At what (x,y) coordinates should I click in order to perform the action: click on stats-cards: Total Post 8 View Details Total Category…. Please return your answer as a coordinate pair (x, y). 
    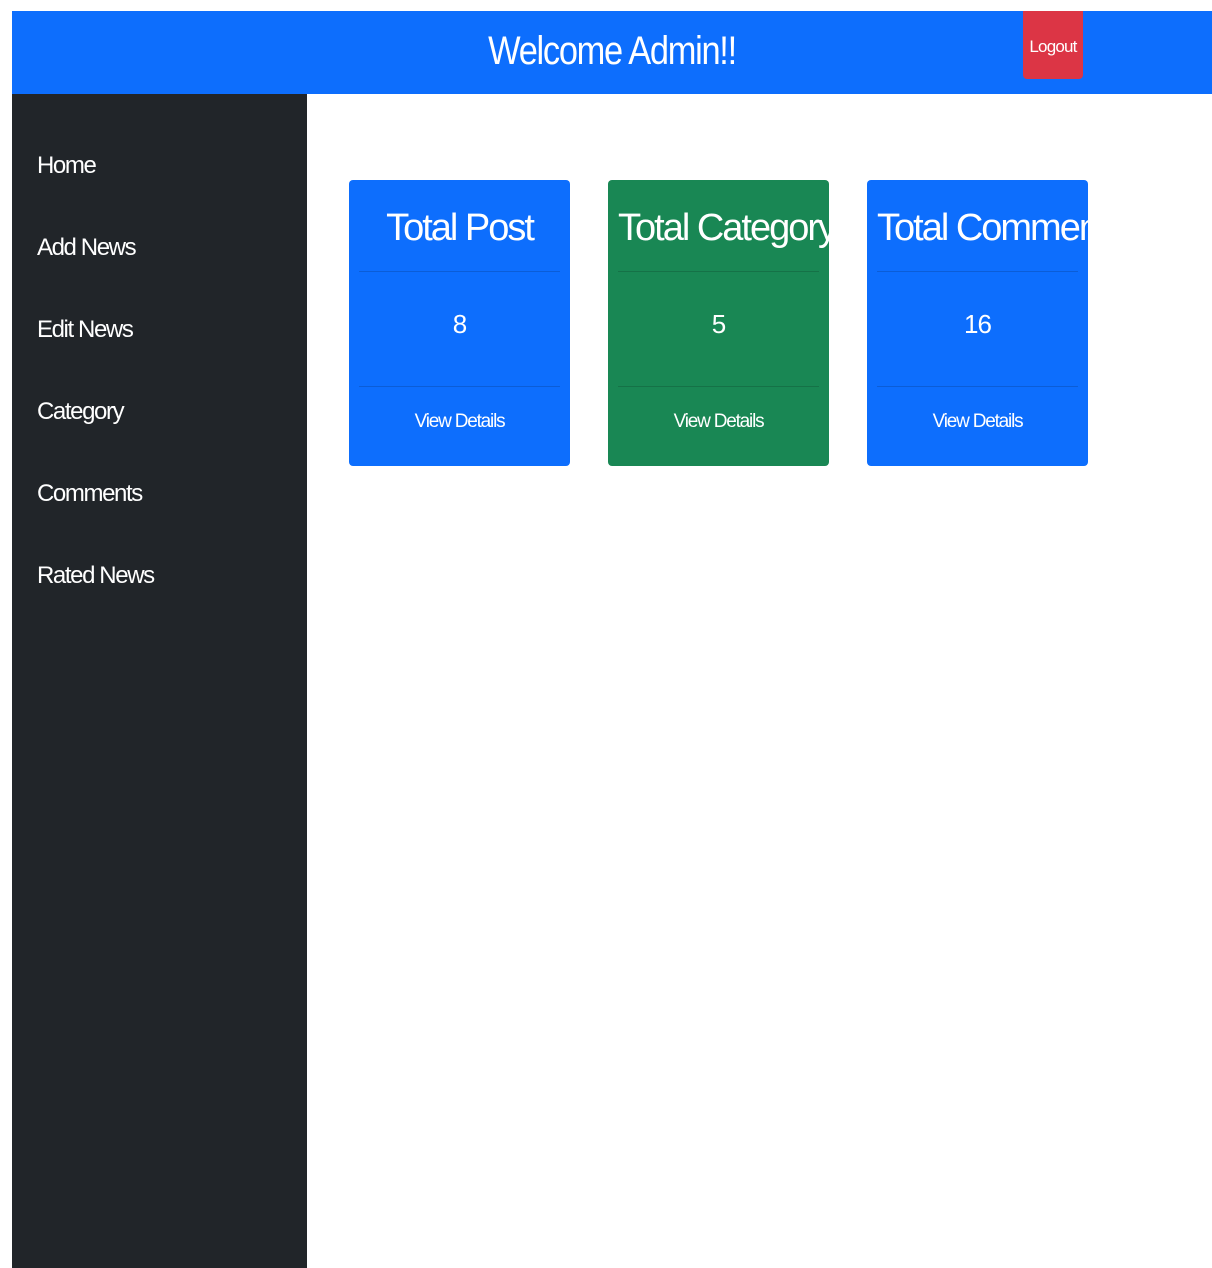
    Looking at the image, I should click on (729, 323).